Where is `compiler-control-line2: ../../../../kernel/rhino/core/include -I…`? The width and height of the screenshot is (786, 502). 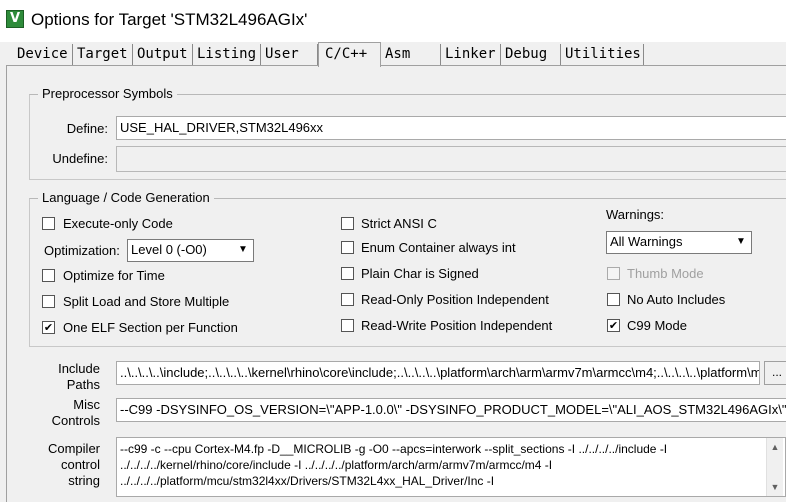 compiler-control-line2: ../../../../kernel/rhino/core/include -I… is located at coordinates (336, 465).